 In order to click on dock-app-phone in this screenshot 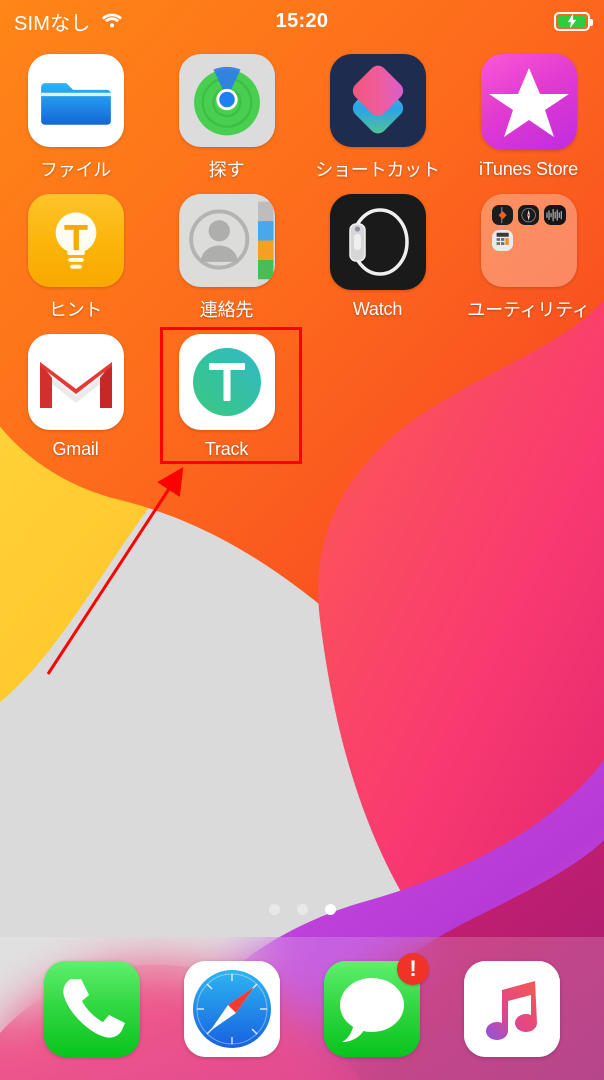, I will do `click(92, 1008)`.